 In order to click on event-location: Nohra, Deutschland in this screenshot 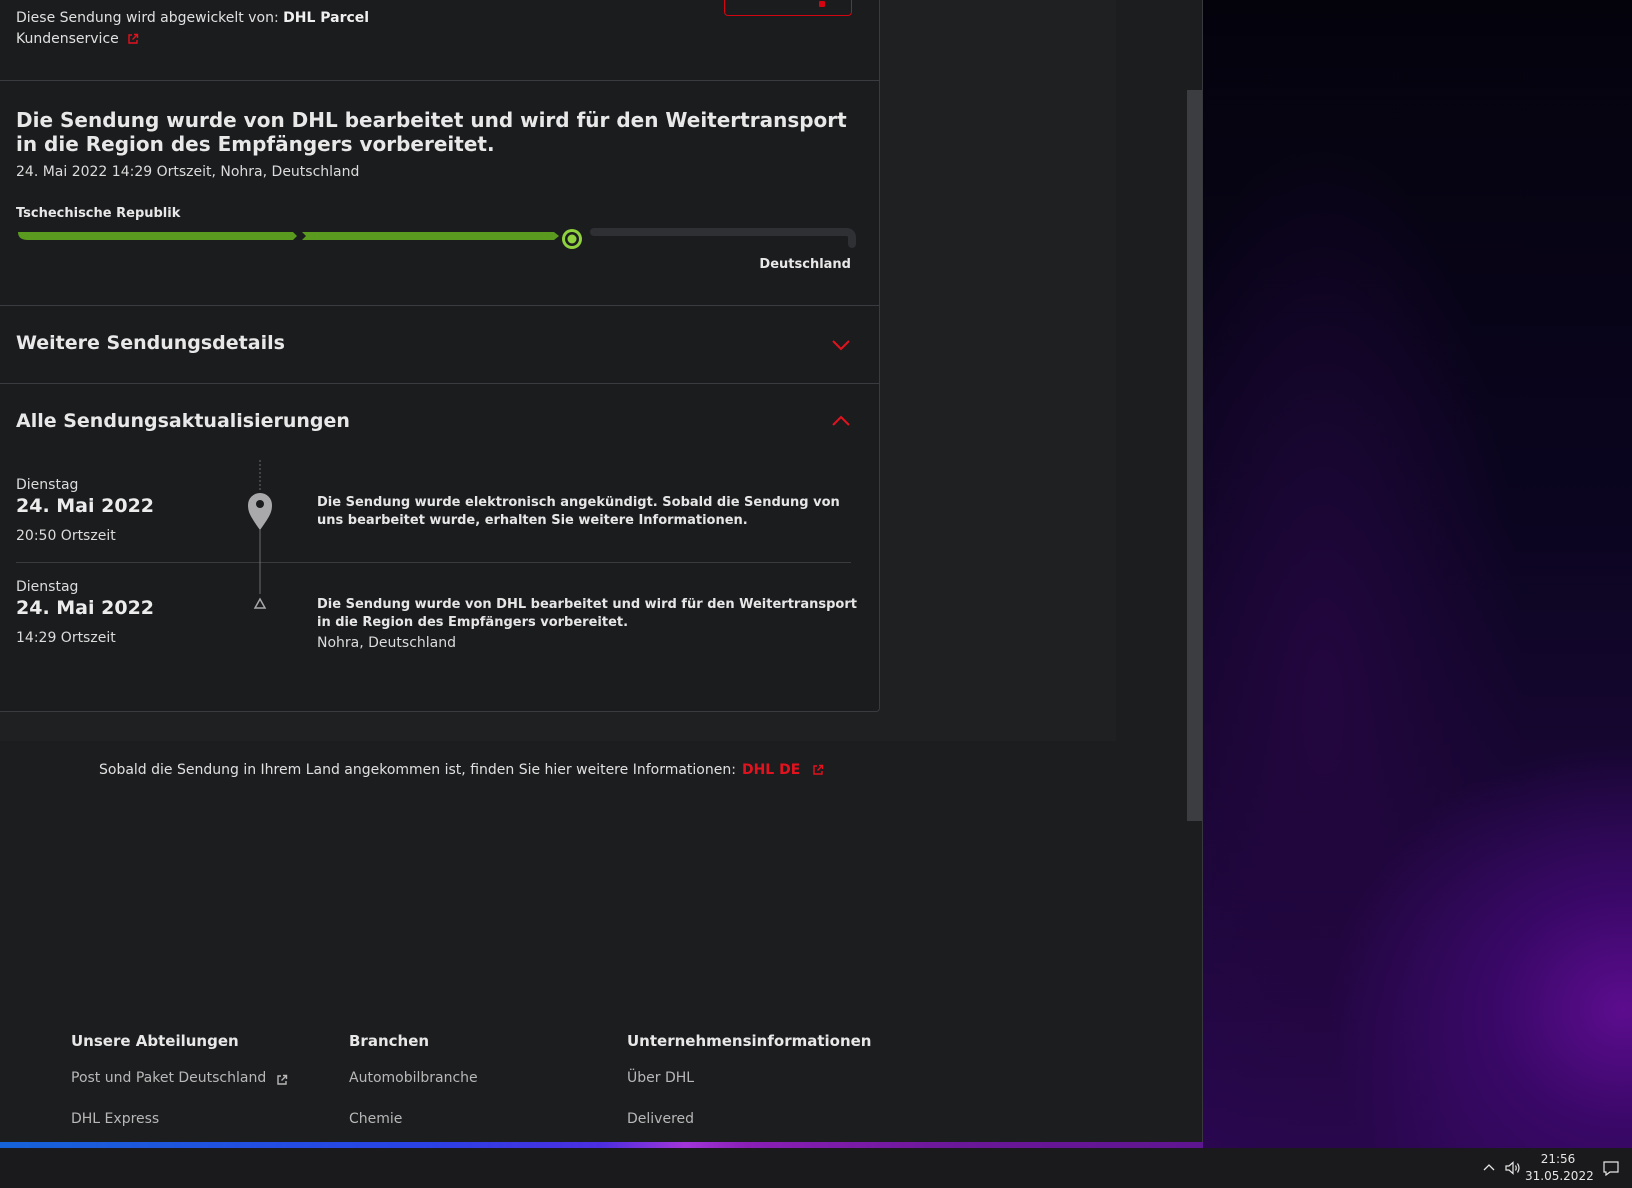, I will do `click(386, 643)`.